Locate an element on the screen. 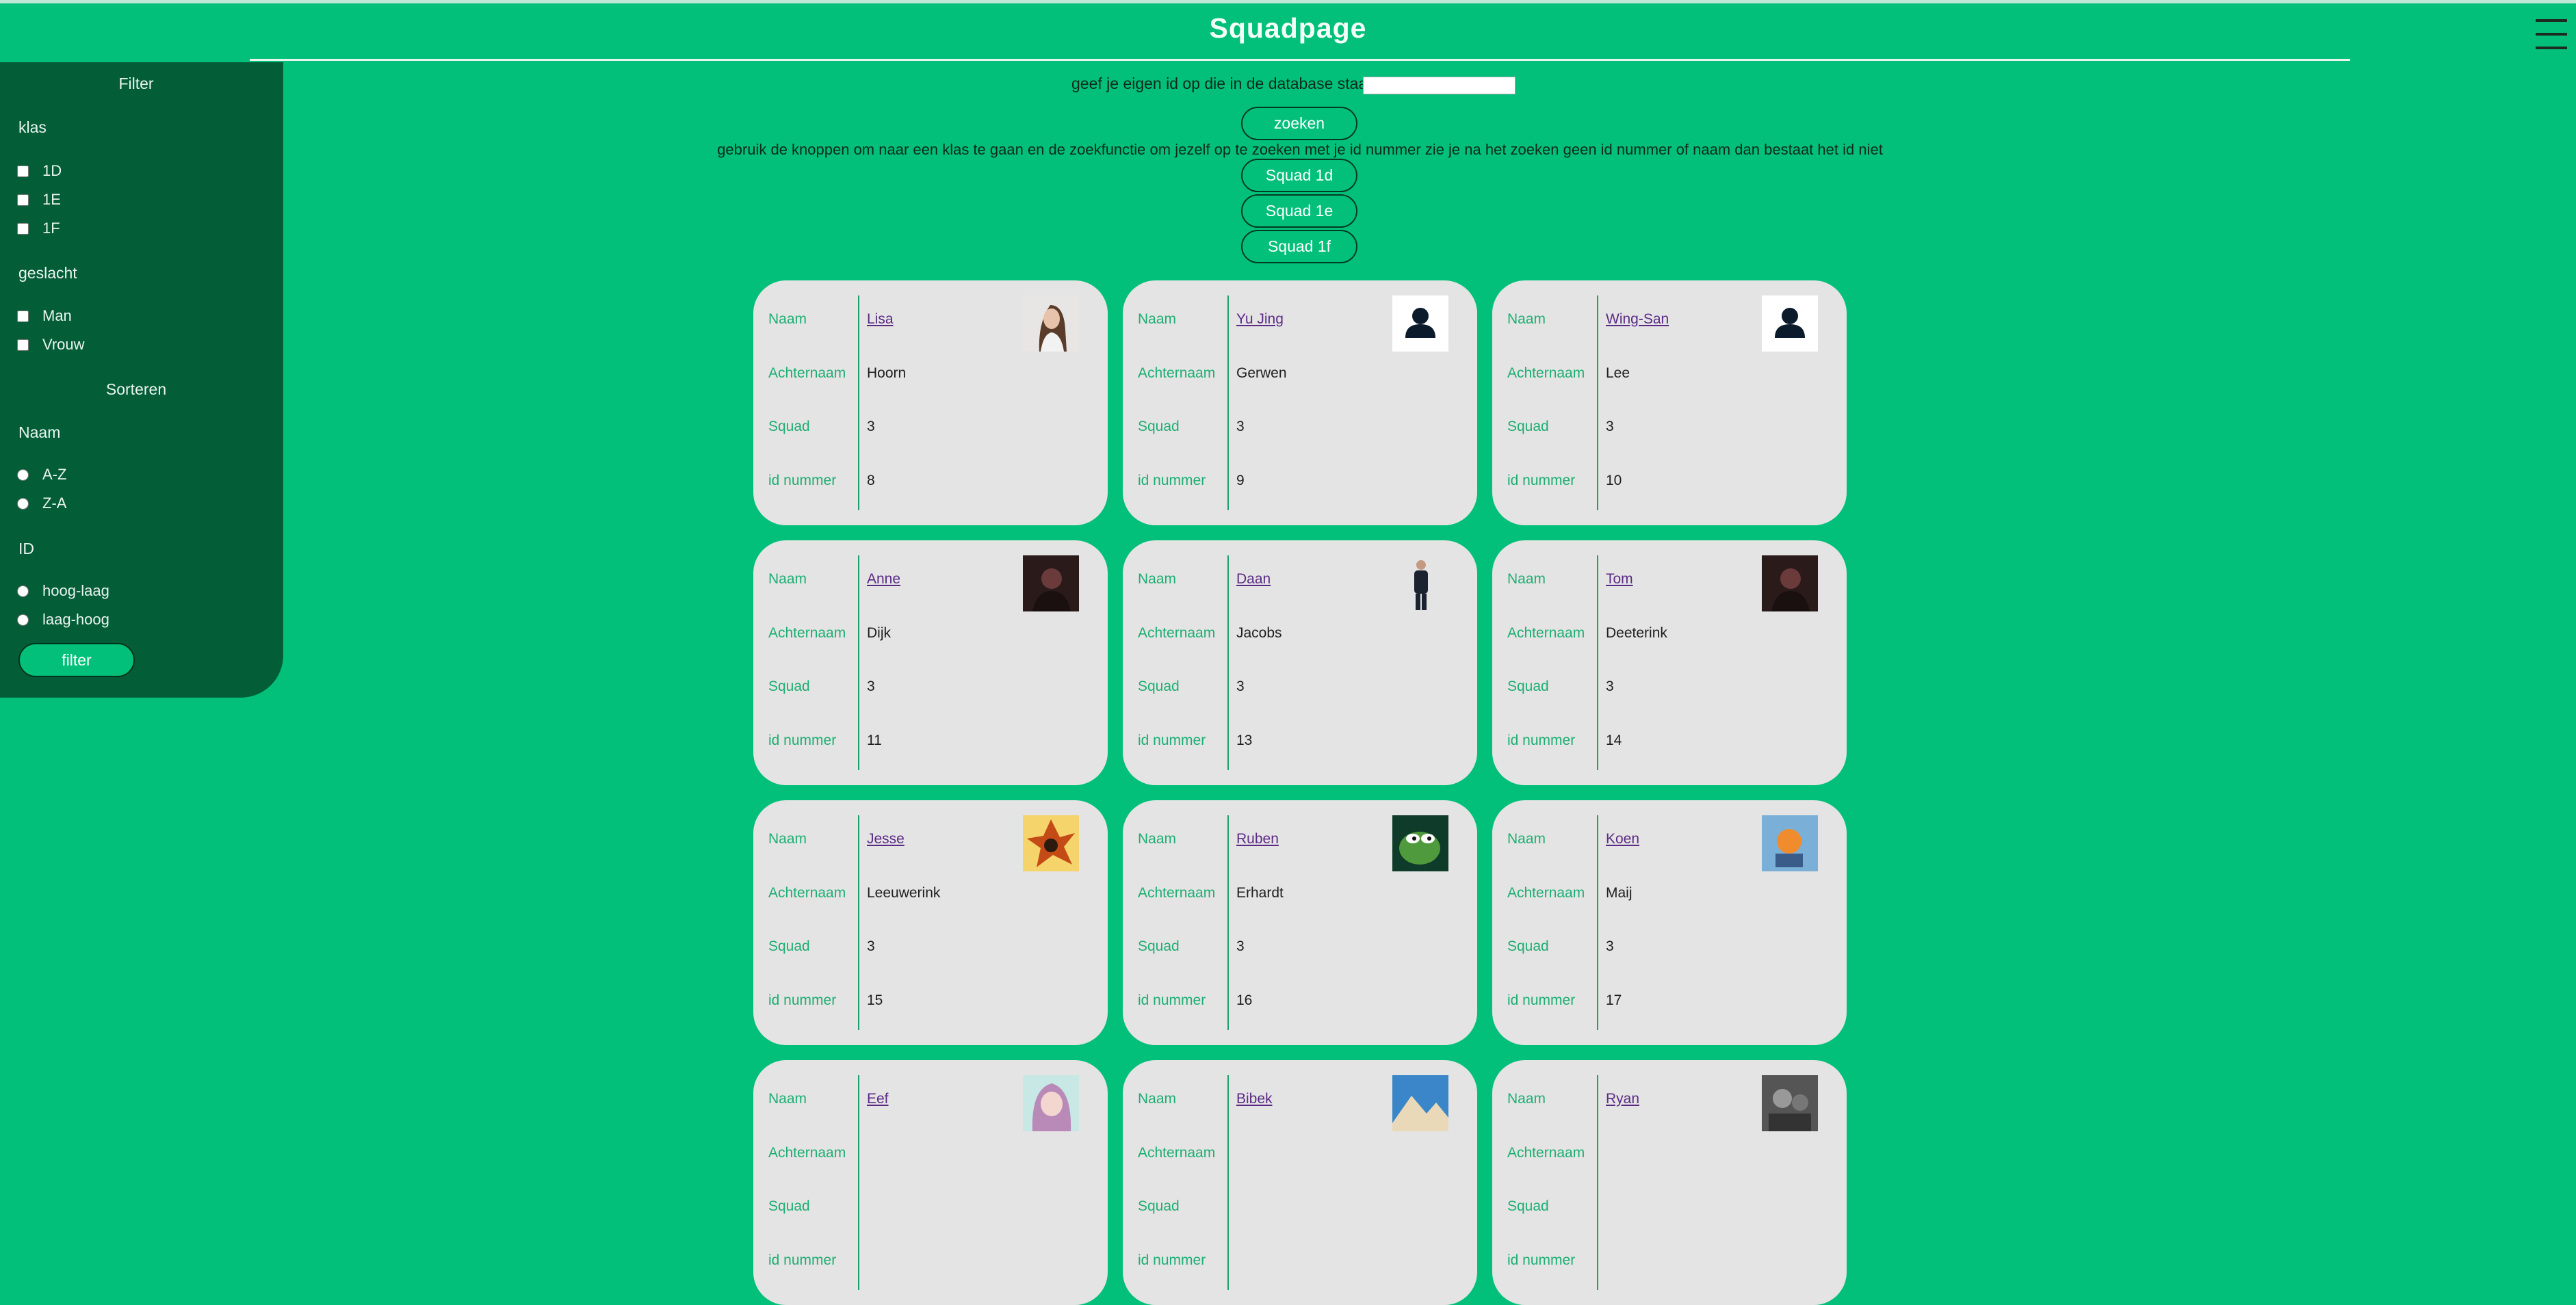 This screenshot has width=2576, height=1305. geslacht-checkbox-vrouw is located at coordinates (23, 345).